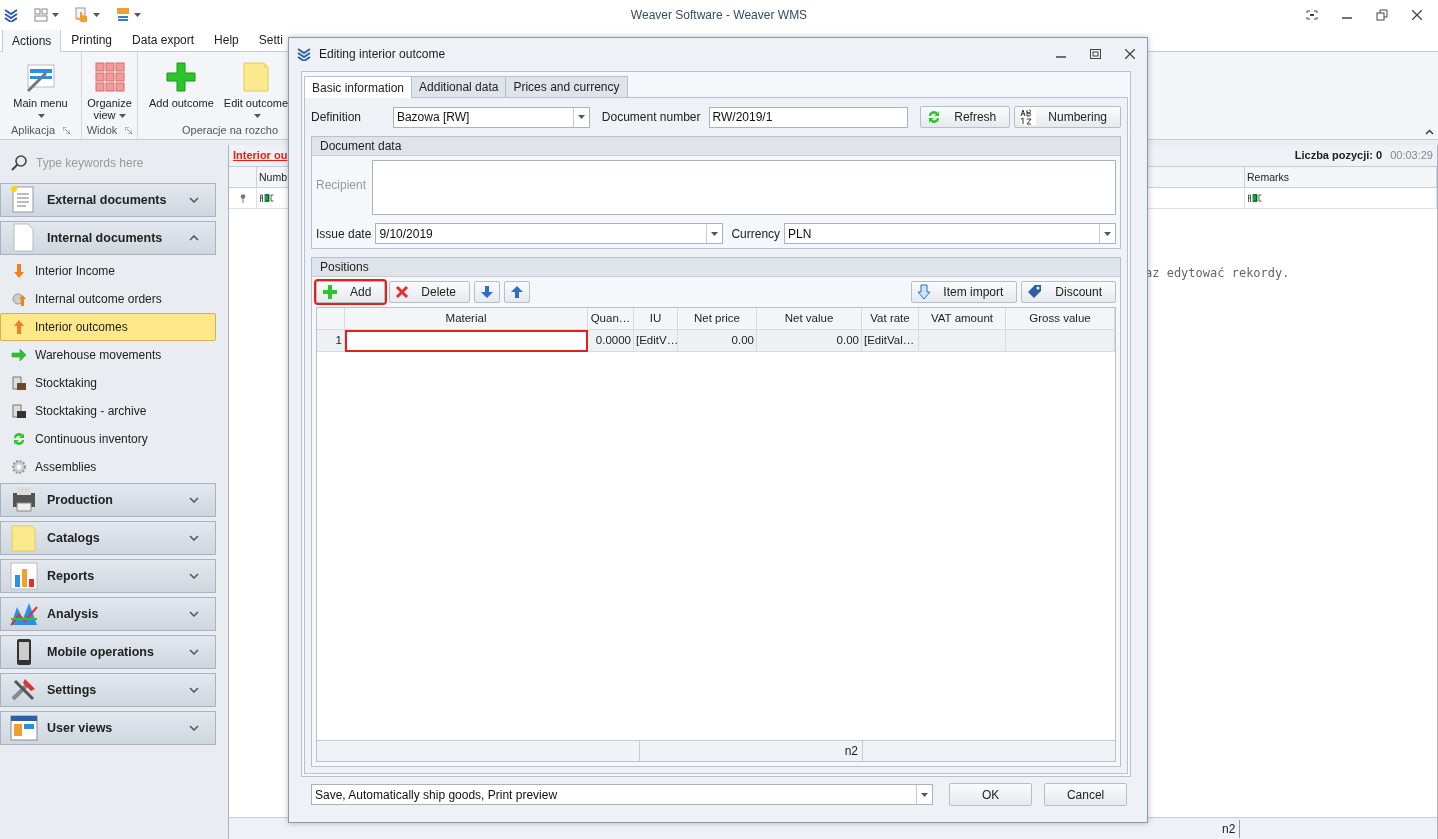 This screenshot has width=1438, height=839. I want to click on dialog-tab: Additional data, so click(459, 86).